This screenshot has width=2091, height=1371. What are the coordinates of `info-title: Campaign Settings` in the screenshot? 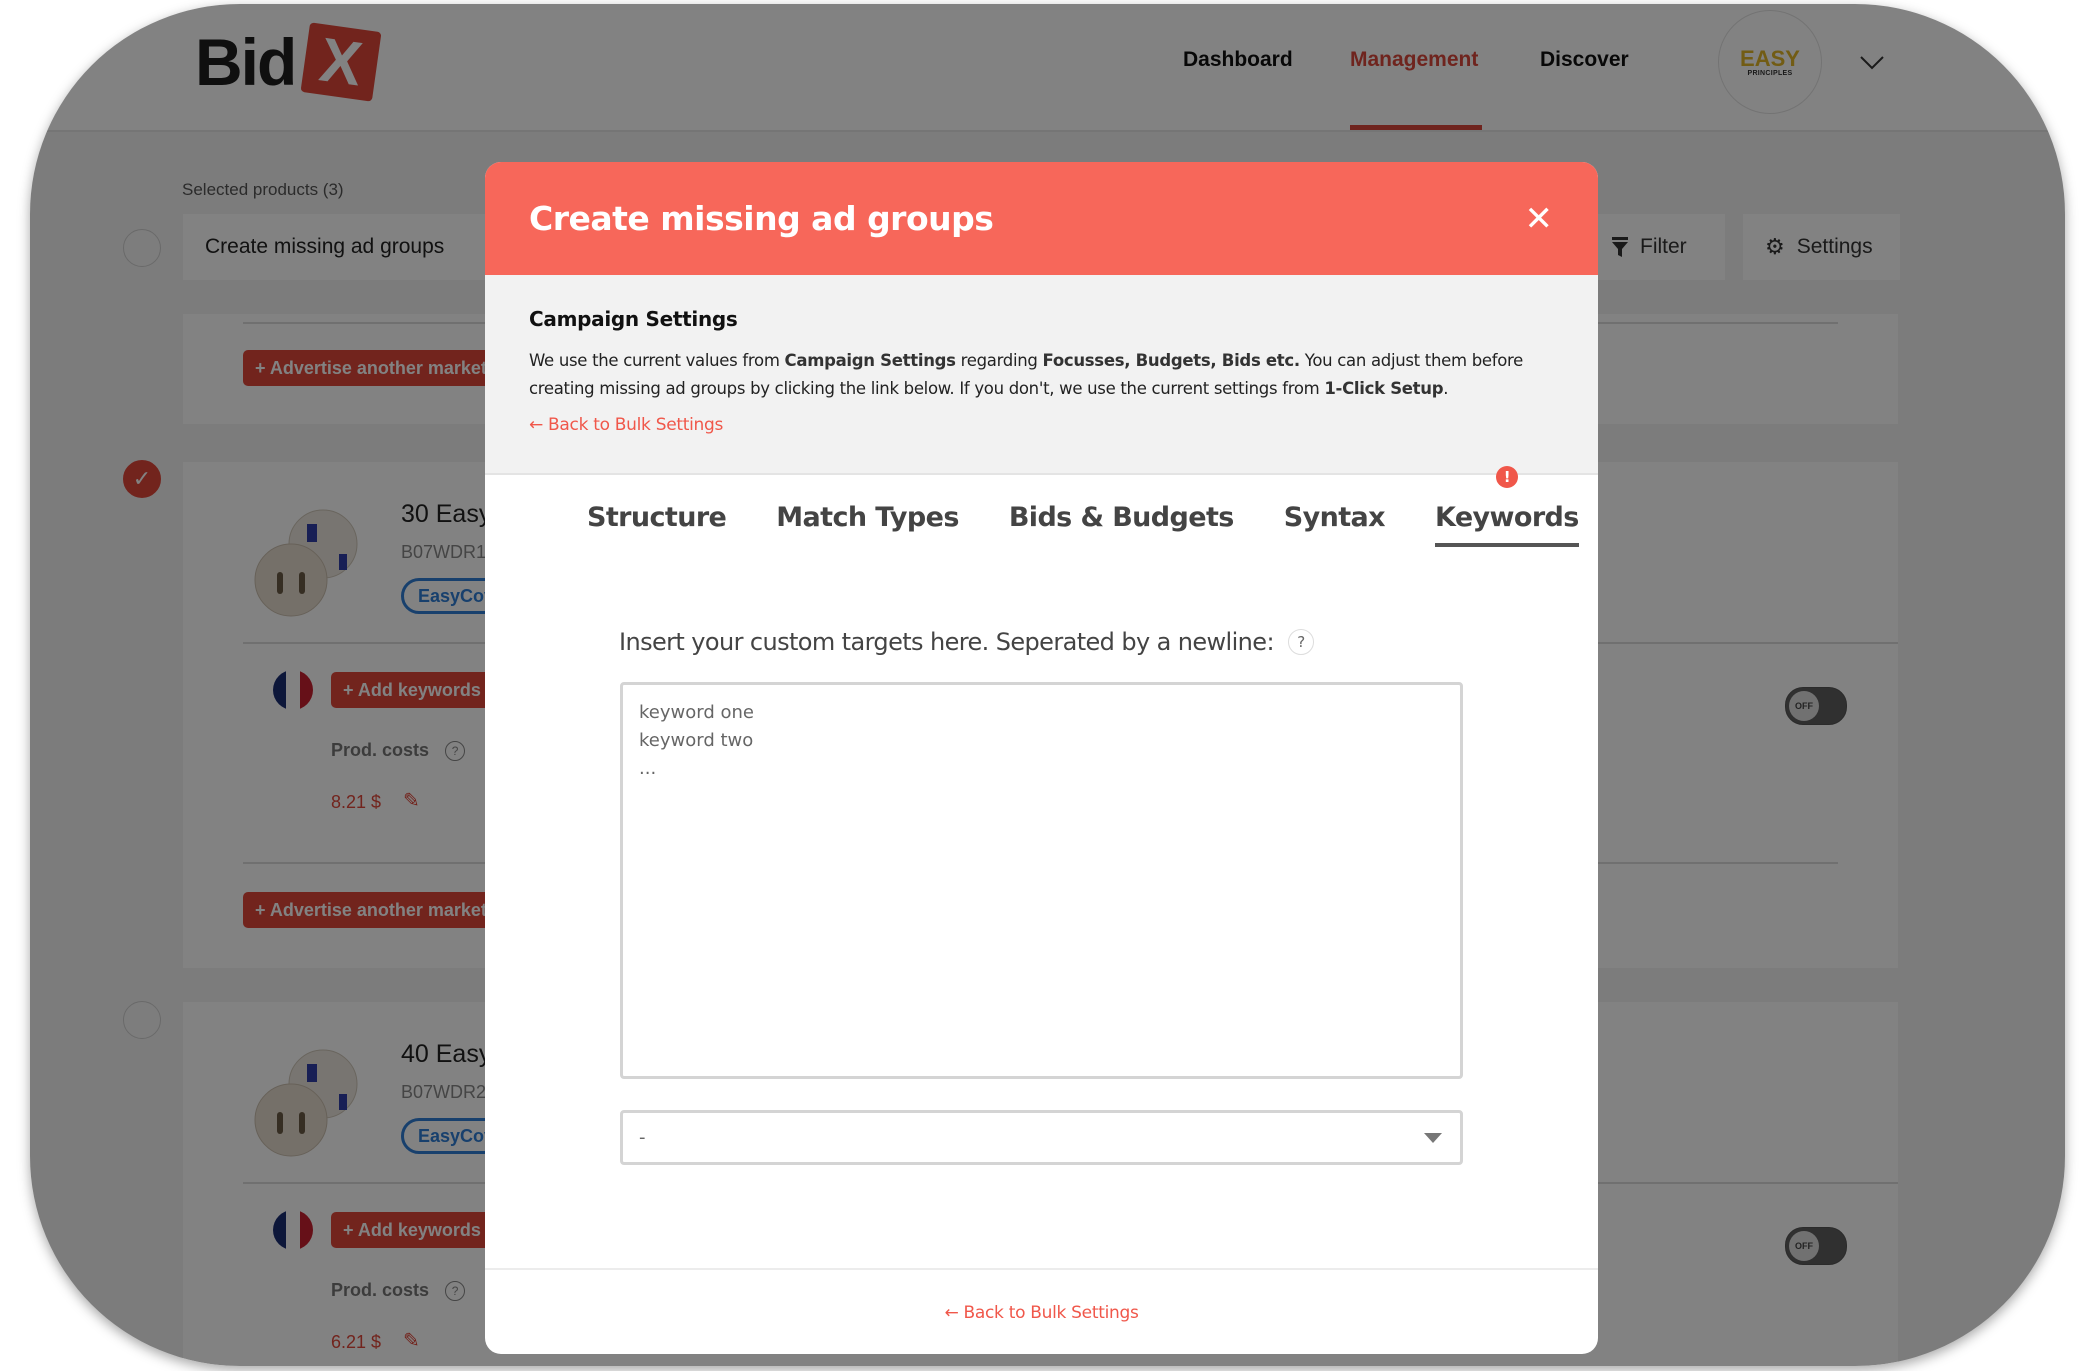 It's located at (633, 319).